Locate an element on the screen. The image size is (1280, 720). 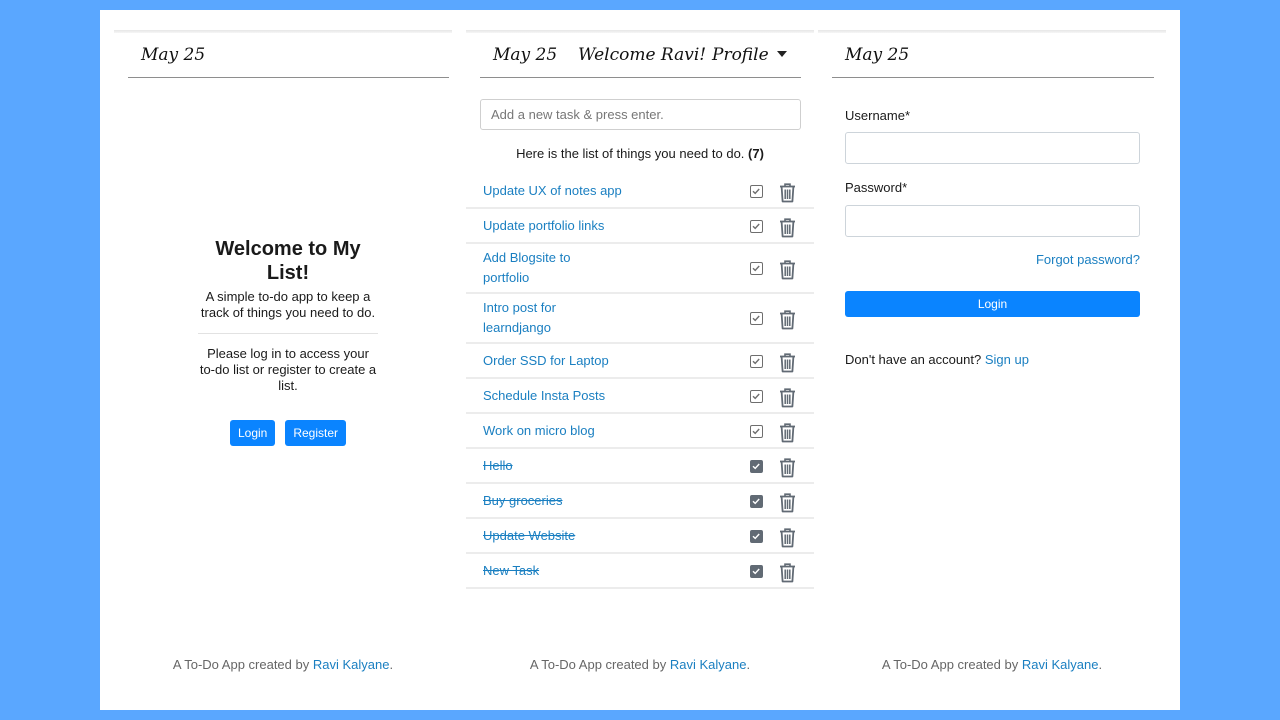
task-text: Update portfolio links is located at coordinates (598, 226).